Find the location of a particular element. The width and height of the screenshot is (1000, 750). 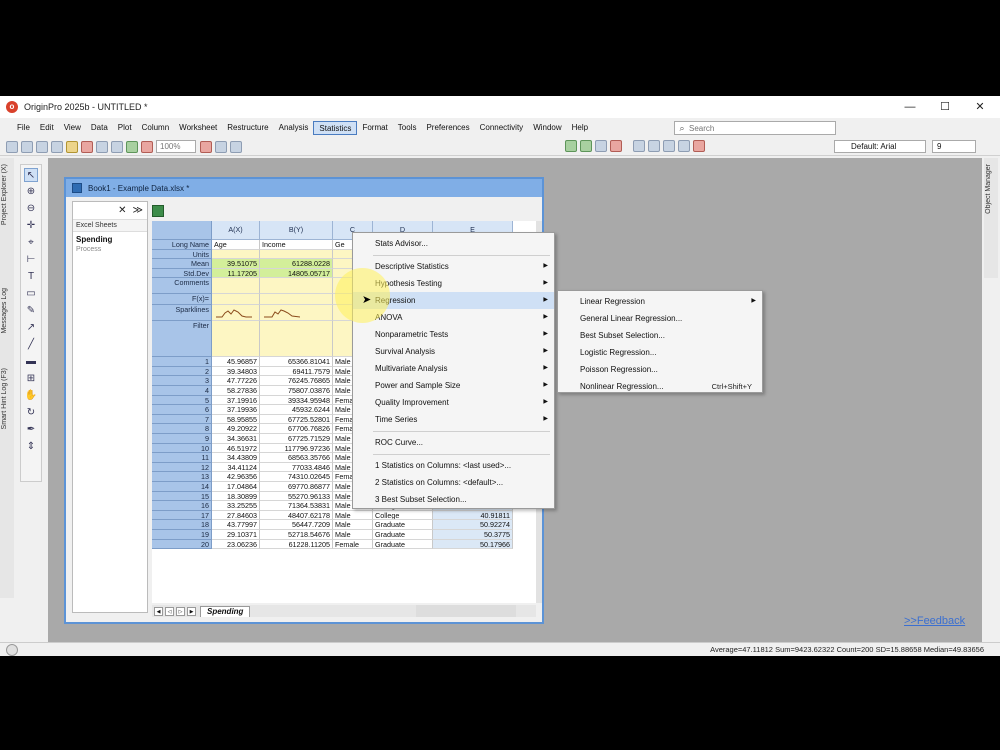

table-cell: Male is located at coordinates (353, 534).